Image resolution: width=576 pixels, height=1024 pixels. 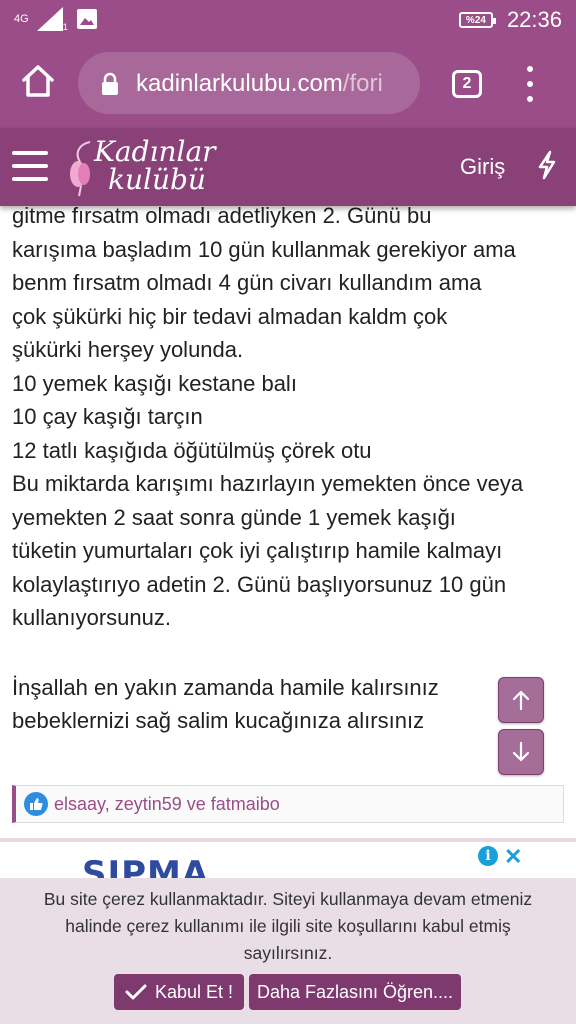 I want to click on logo-text: Kadınlar kulübü, so click(x=155, y=166).